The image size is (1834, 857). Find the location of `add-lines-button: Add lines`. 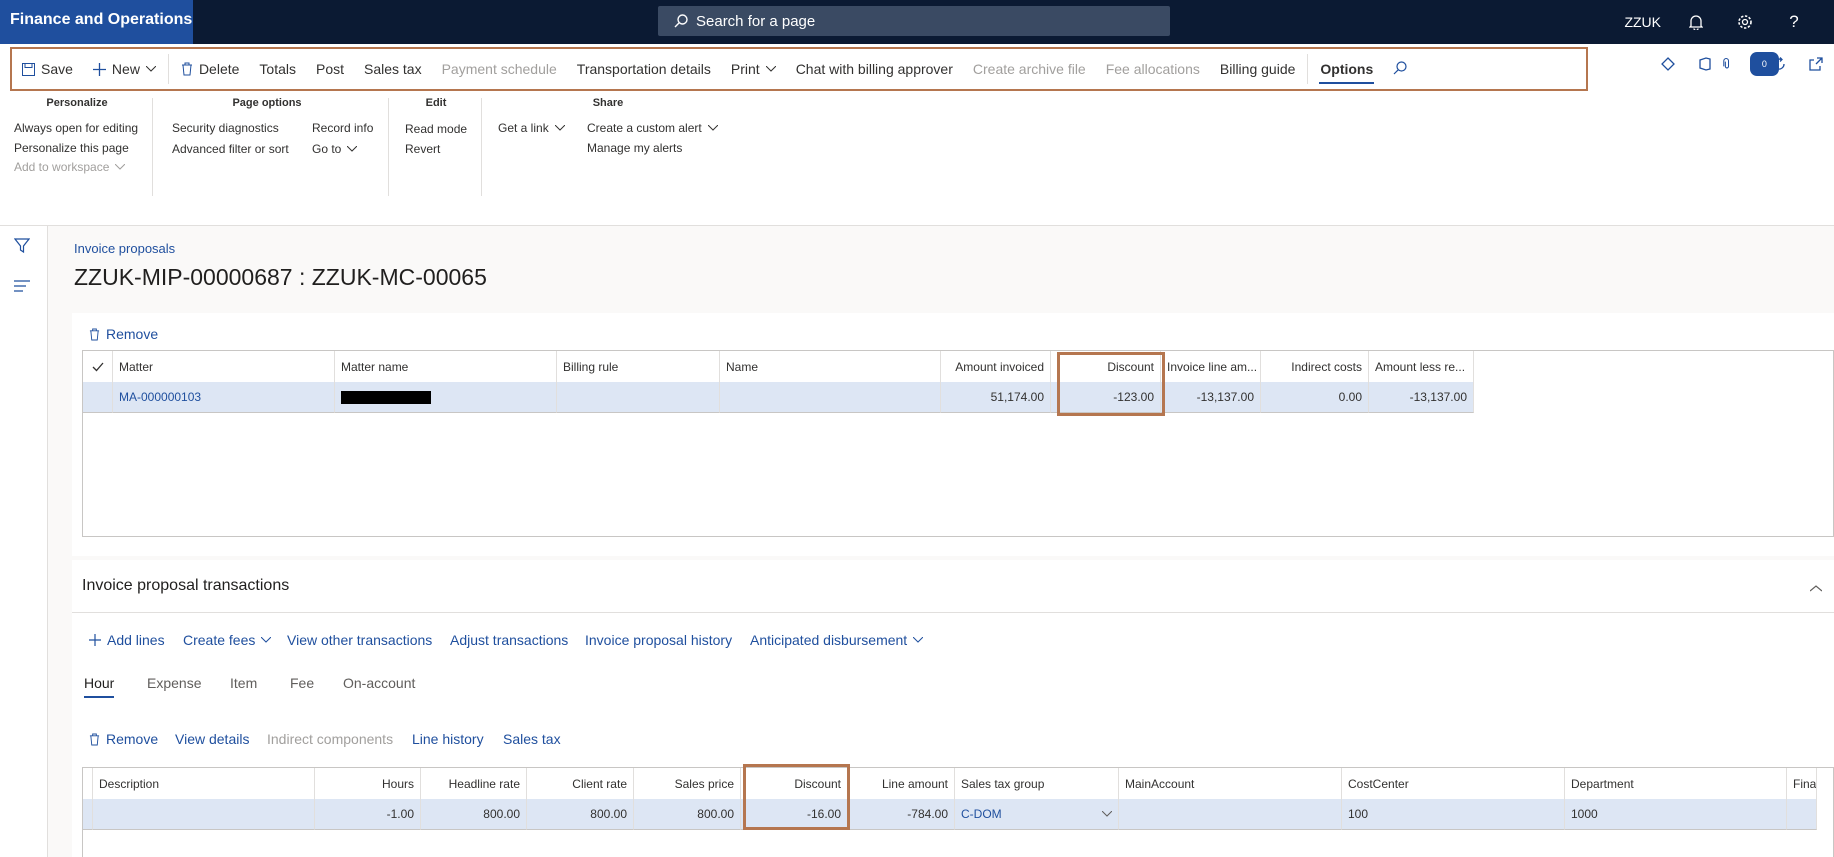

add-lines-button: Add lines is located at coordinates (127, 640).